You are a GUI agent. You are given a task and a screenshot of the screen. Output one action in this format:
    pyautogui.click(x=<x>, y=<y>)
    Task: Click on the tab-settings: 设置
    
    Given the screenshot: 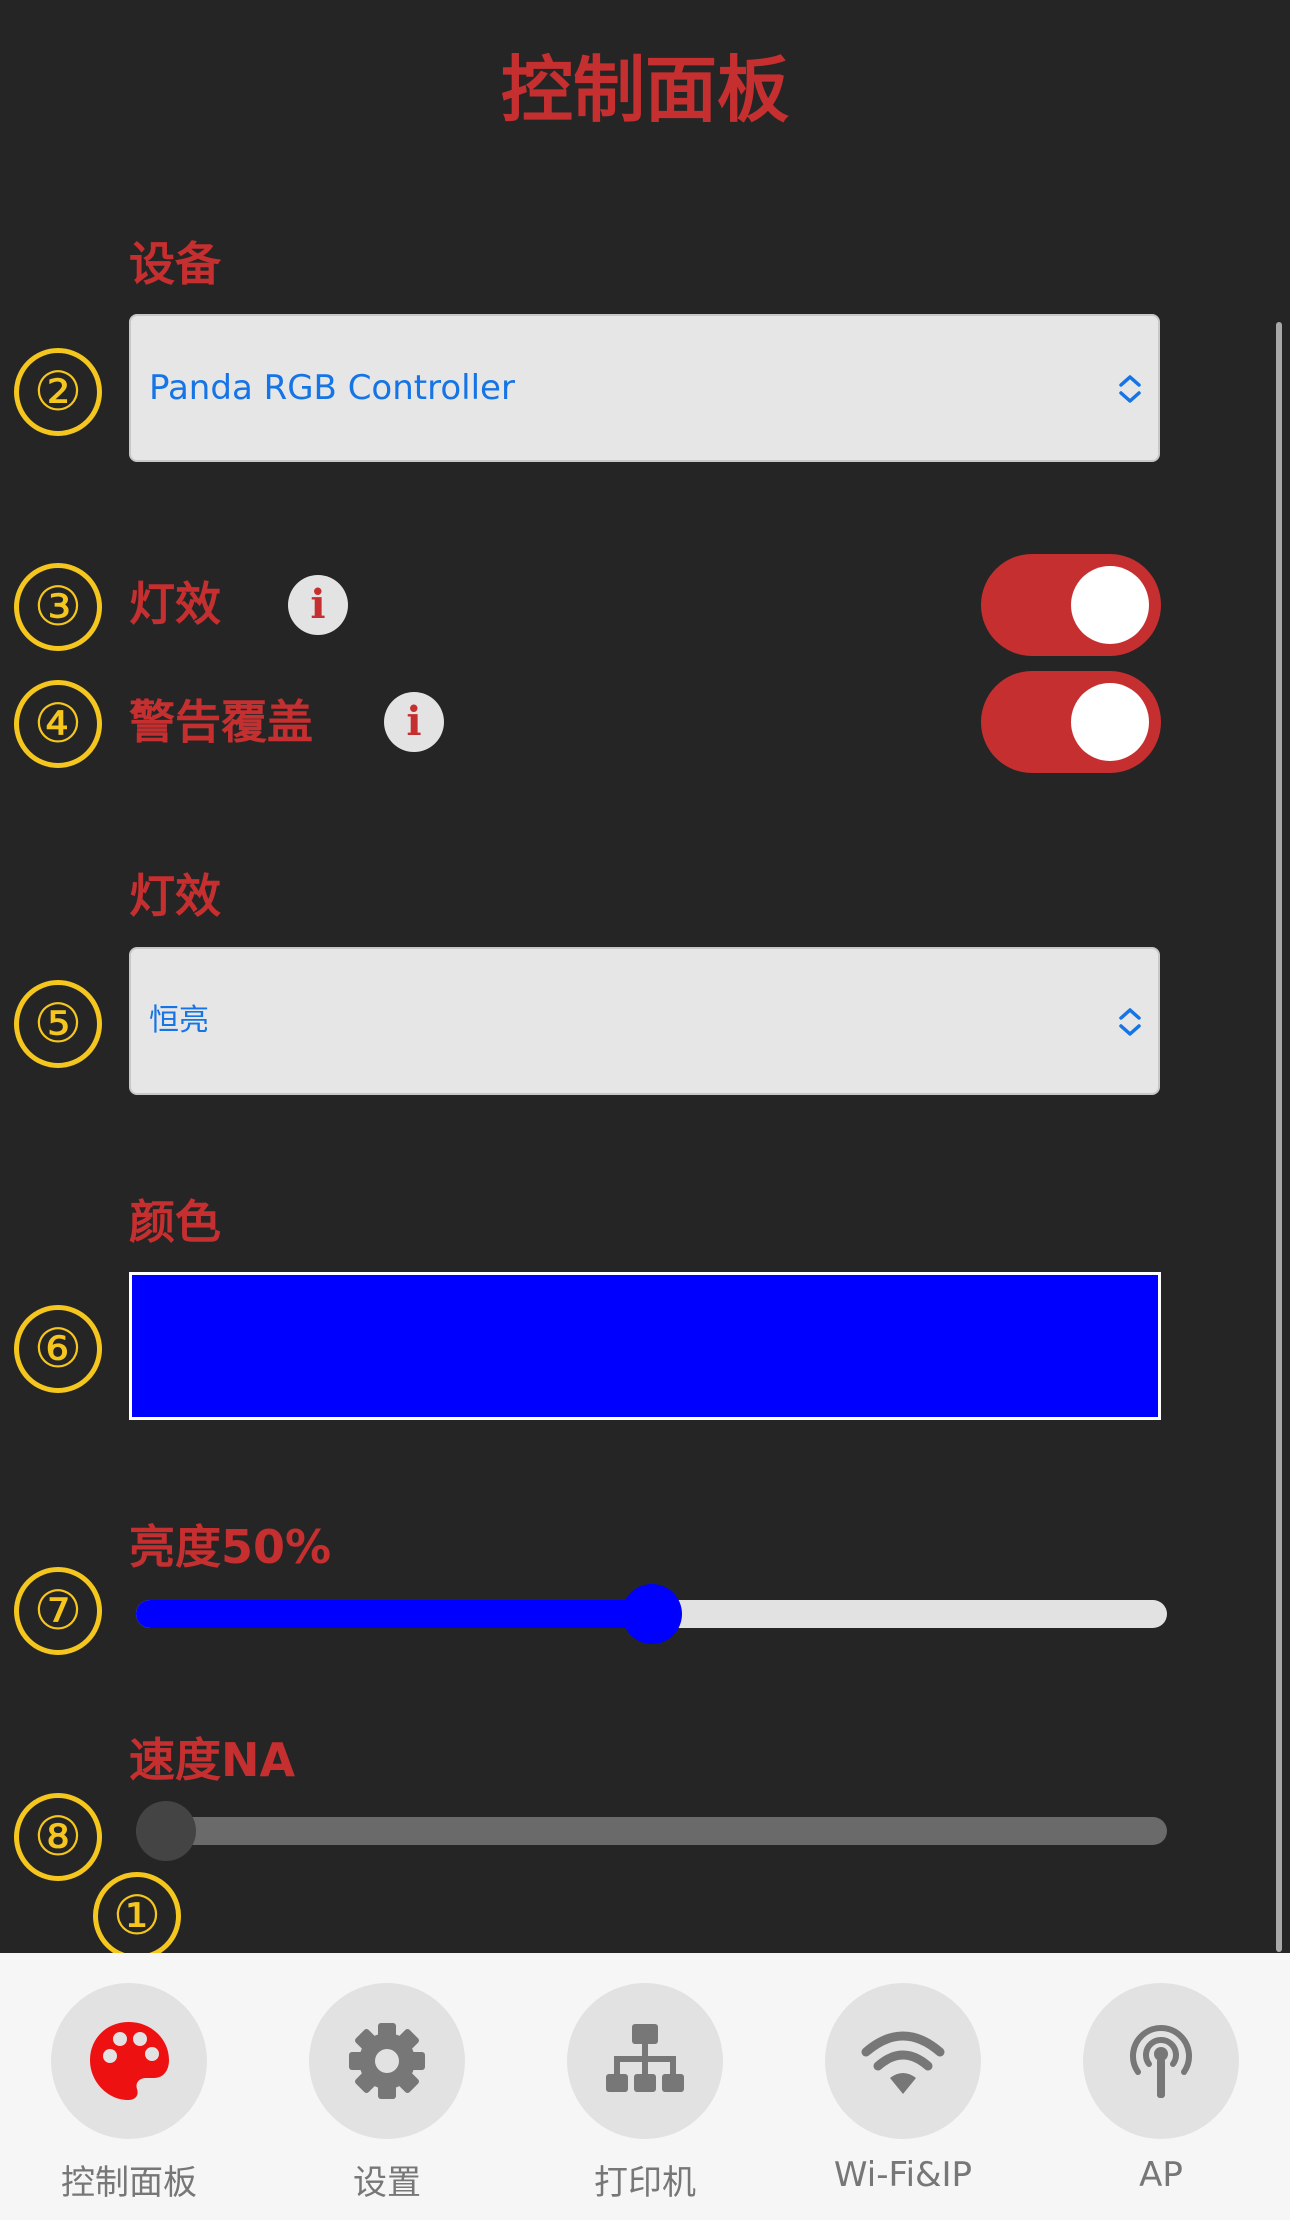 What is the action you would take?
    pyautogui.click(x=387, y=2093)
    